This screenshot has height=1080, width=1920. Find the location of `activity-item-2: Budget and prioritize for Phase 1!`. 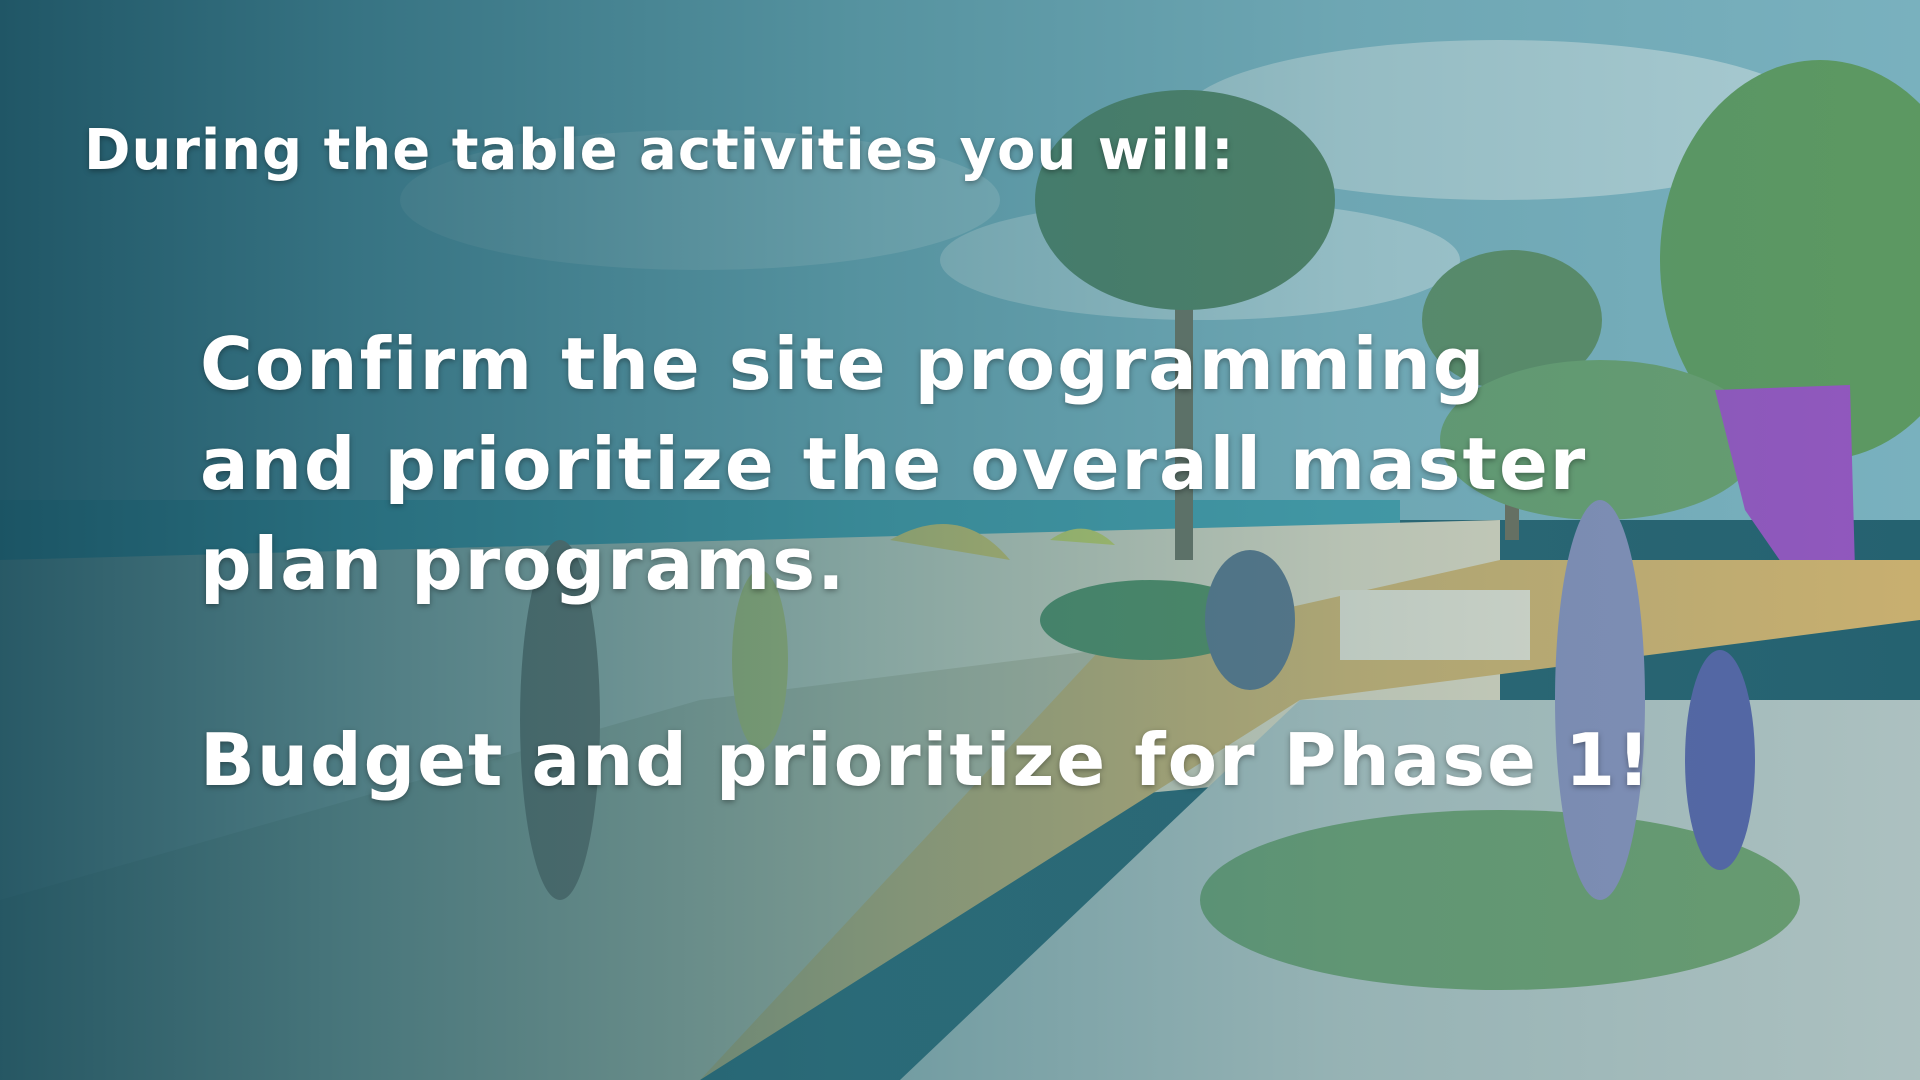

activity-item-2: Budget and prioritize for Phase 1! is located at coordinates (926, 760).